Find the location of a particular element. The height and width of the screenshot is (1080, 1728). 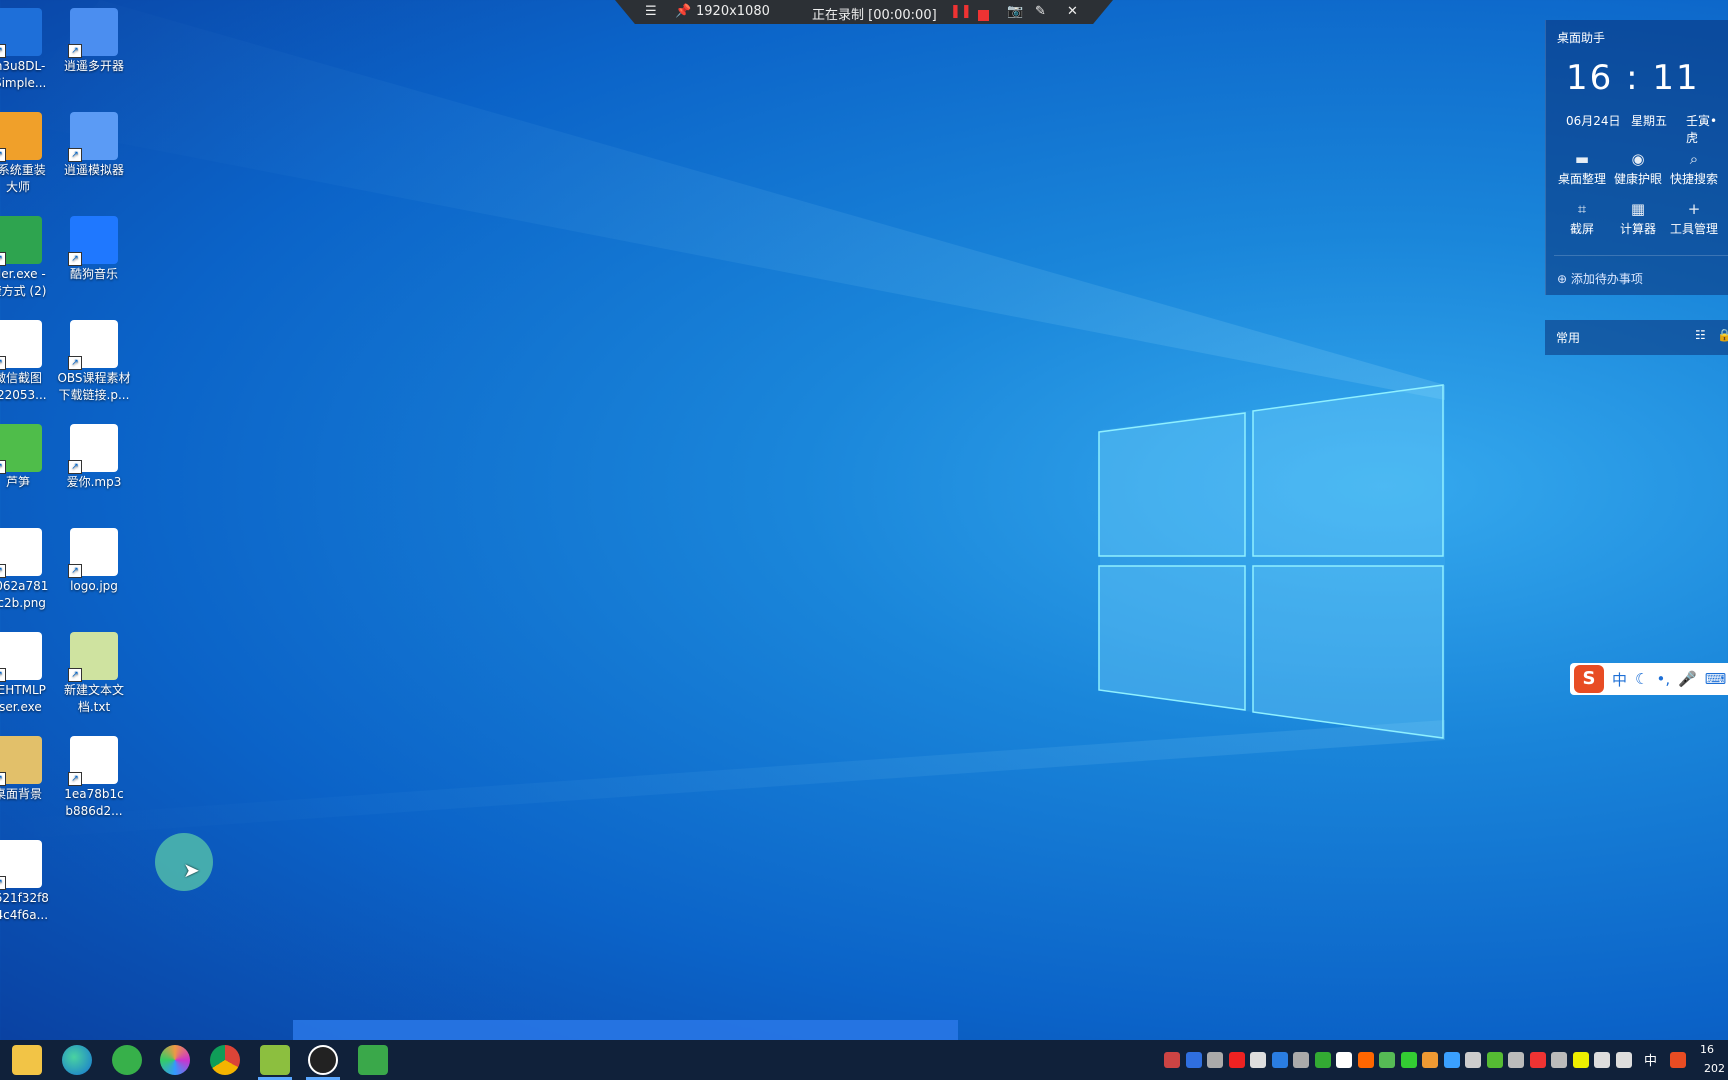

desktop-icon: ↗5062a781 ac2b.png is located at coordinates (30, 570).